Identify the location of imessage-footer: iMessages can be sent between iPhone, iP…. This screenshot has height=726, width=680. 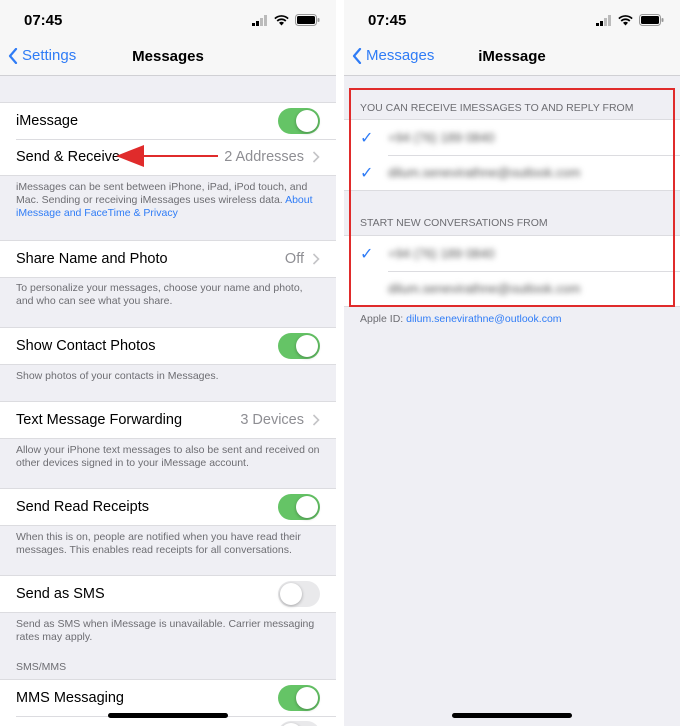
(169, 200).